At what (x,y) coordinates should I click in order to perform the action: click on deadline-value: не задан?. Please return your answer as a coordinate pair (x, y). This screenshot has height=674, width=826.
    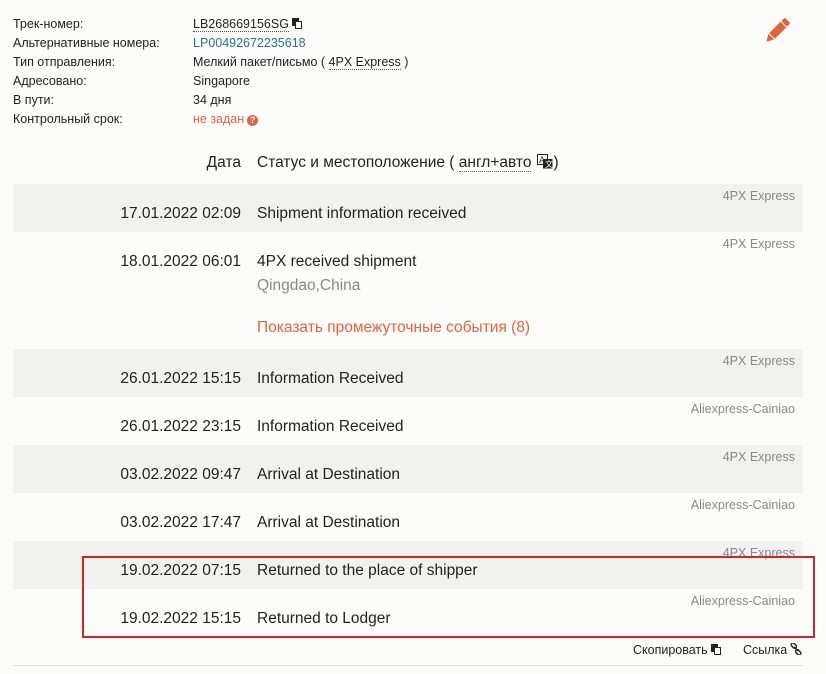
    Looking at the image, I should click on (226, 119).